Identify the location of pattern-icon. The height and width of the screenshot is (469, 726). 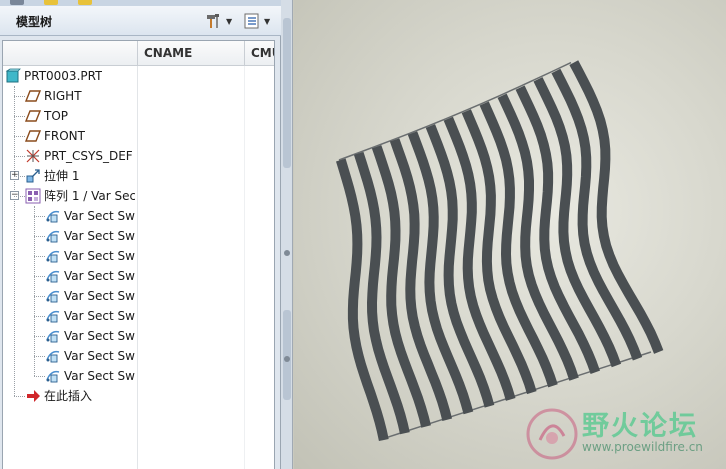
(33, 196).